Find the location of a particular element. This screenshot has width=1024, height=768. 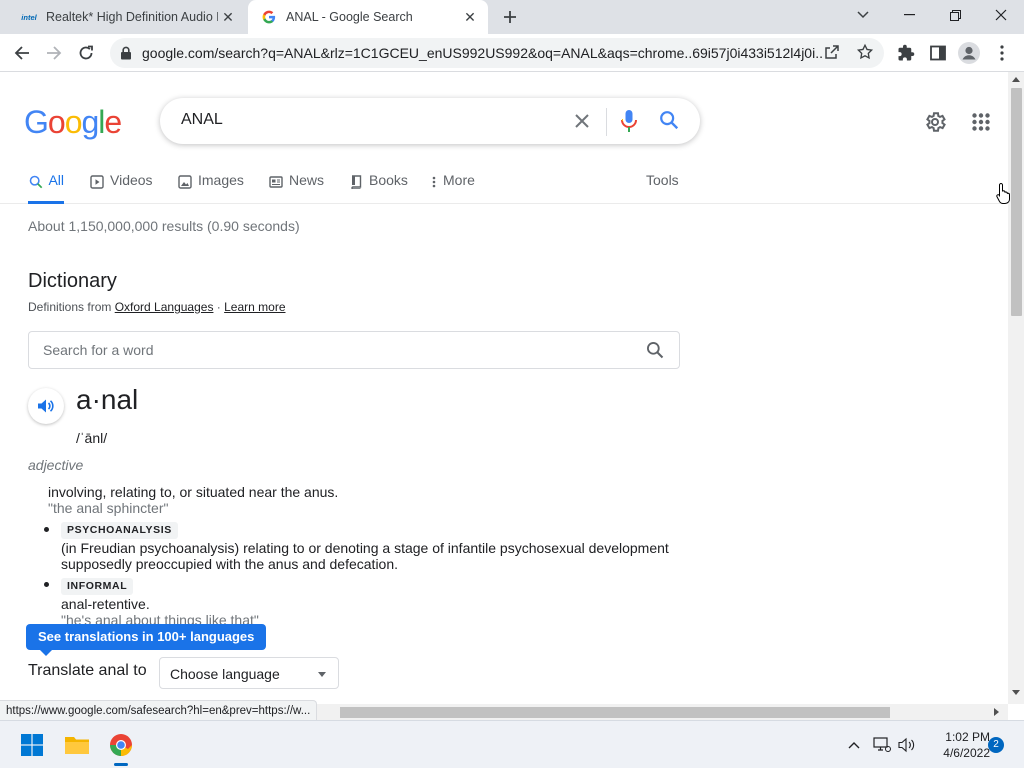

definition-3: anal-retentive. is located at coordinates (105, 604).